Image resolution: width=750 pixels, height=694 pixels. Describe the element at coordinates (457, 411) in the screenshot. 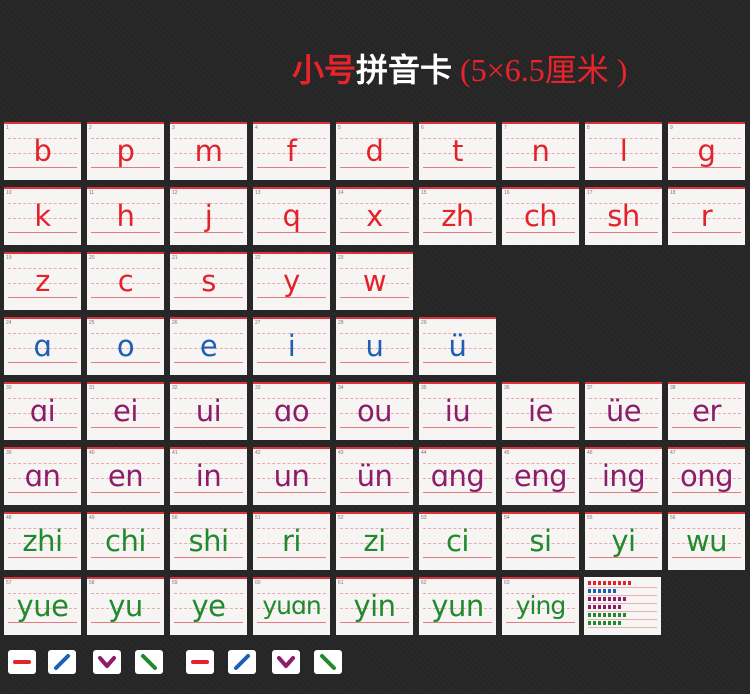

I see `pinyin-card: 35 iu` at that location.